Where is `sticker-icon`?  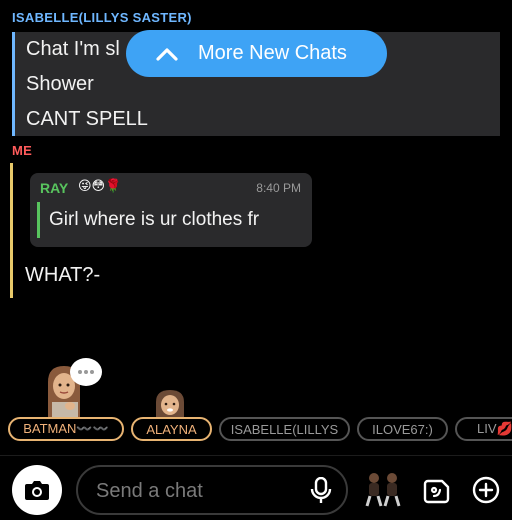
sticker-icon is located at coordinates (438, 491).